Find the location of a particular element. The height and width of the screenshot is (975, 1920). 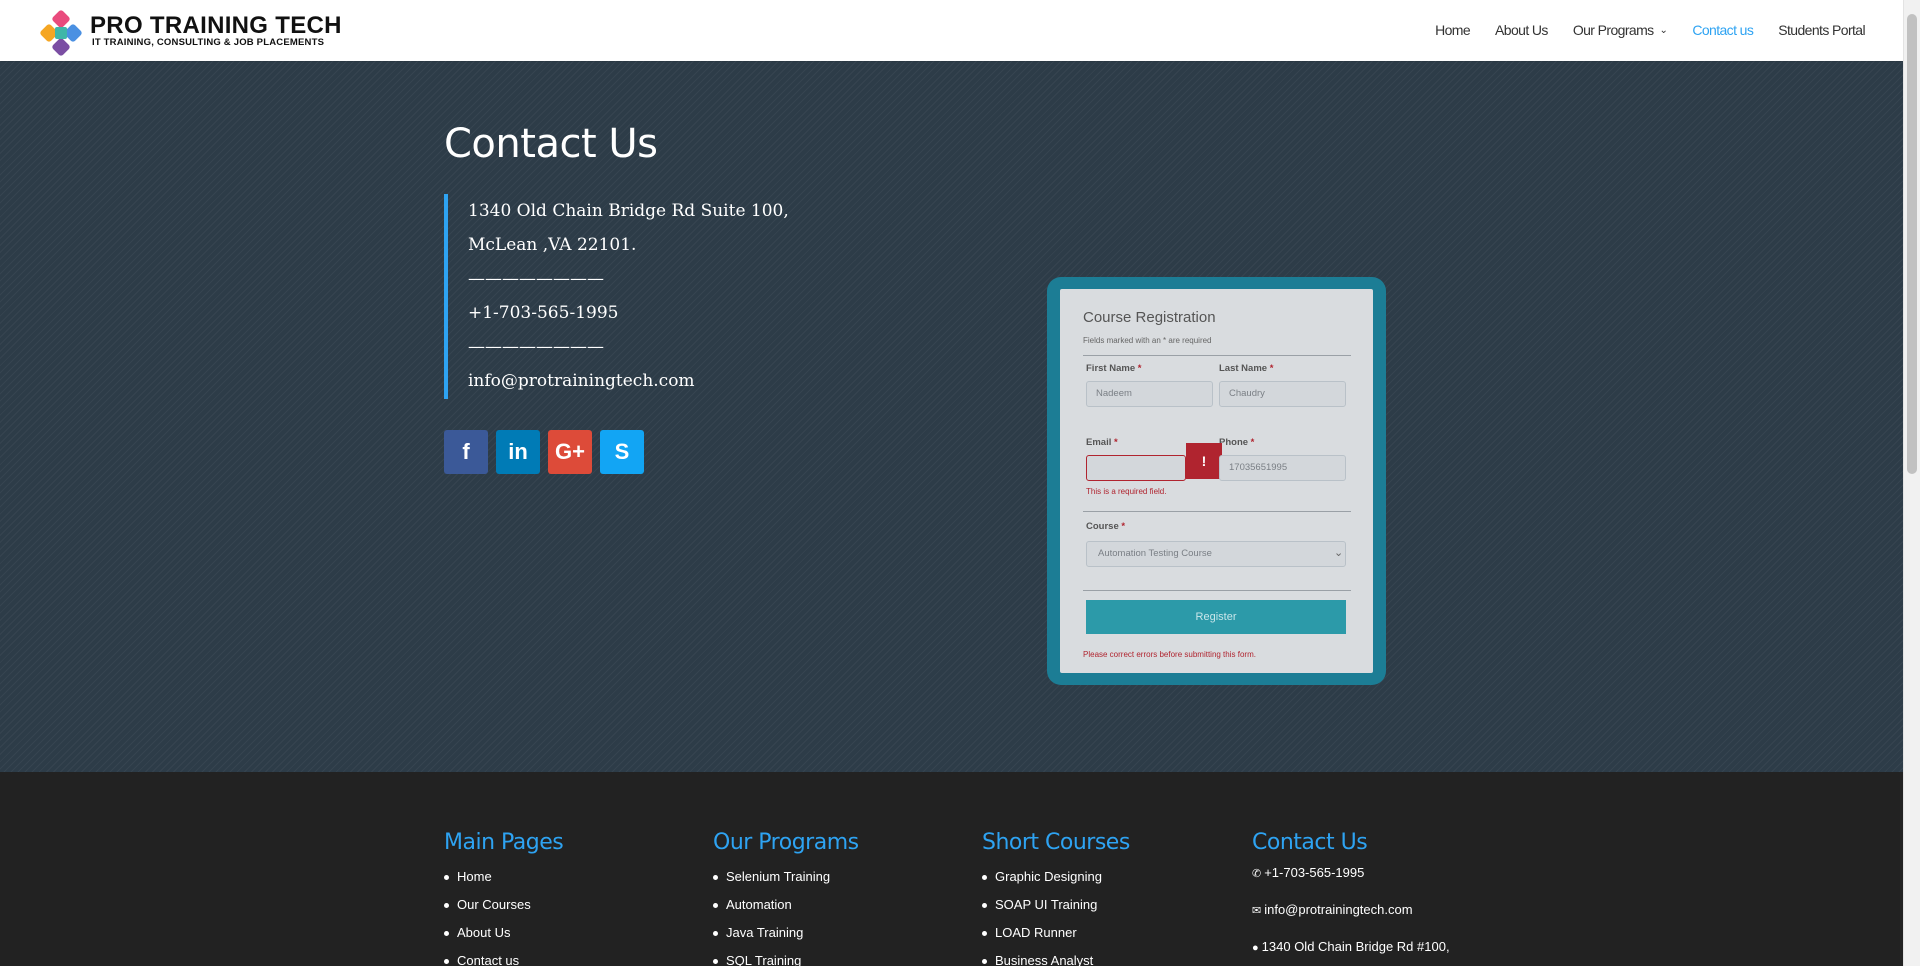

footer-link: Java Training is located at coordinates (786, 933).